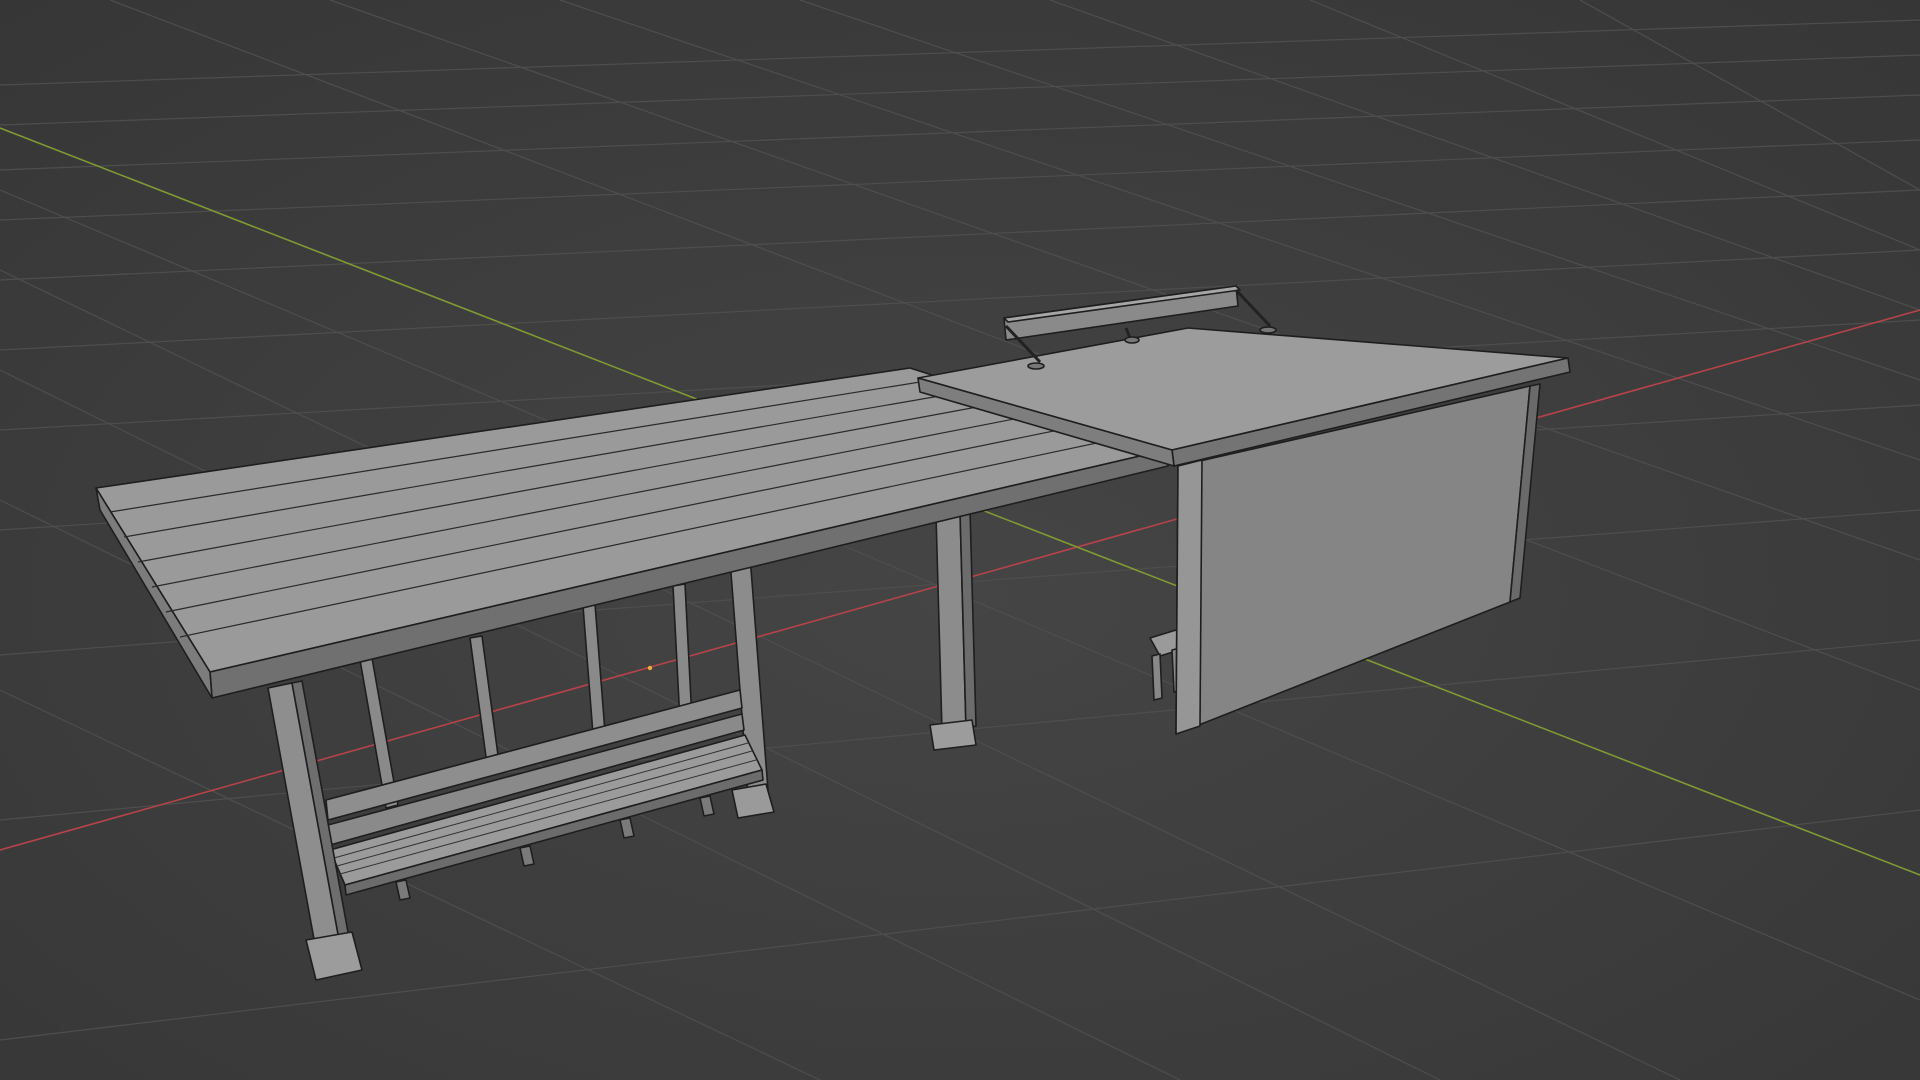  Describe the element at coordinates (753, 801) in the screenshot. I see `rear-right-post-base` at that location.